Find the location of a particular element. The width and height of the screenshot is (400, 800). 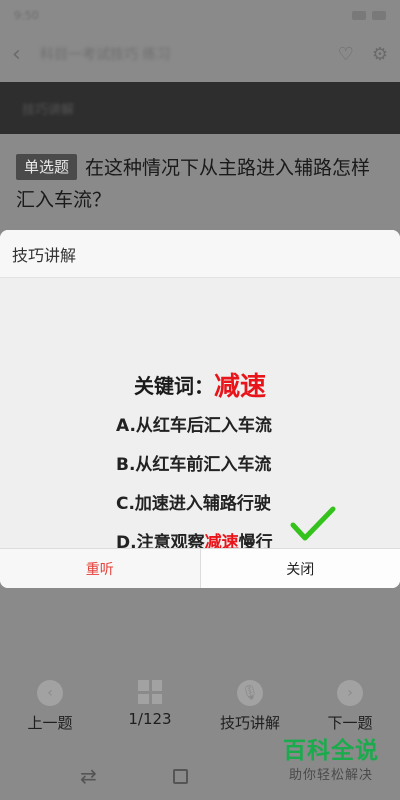

status-bar: 9:50 is located at coordinates (200, 15).